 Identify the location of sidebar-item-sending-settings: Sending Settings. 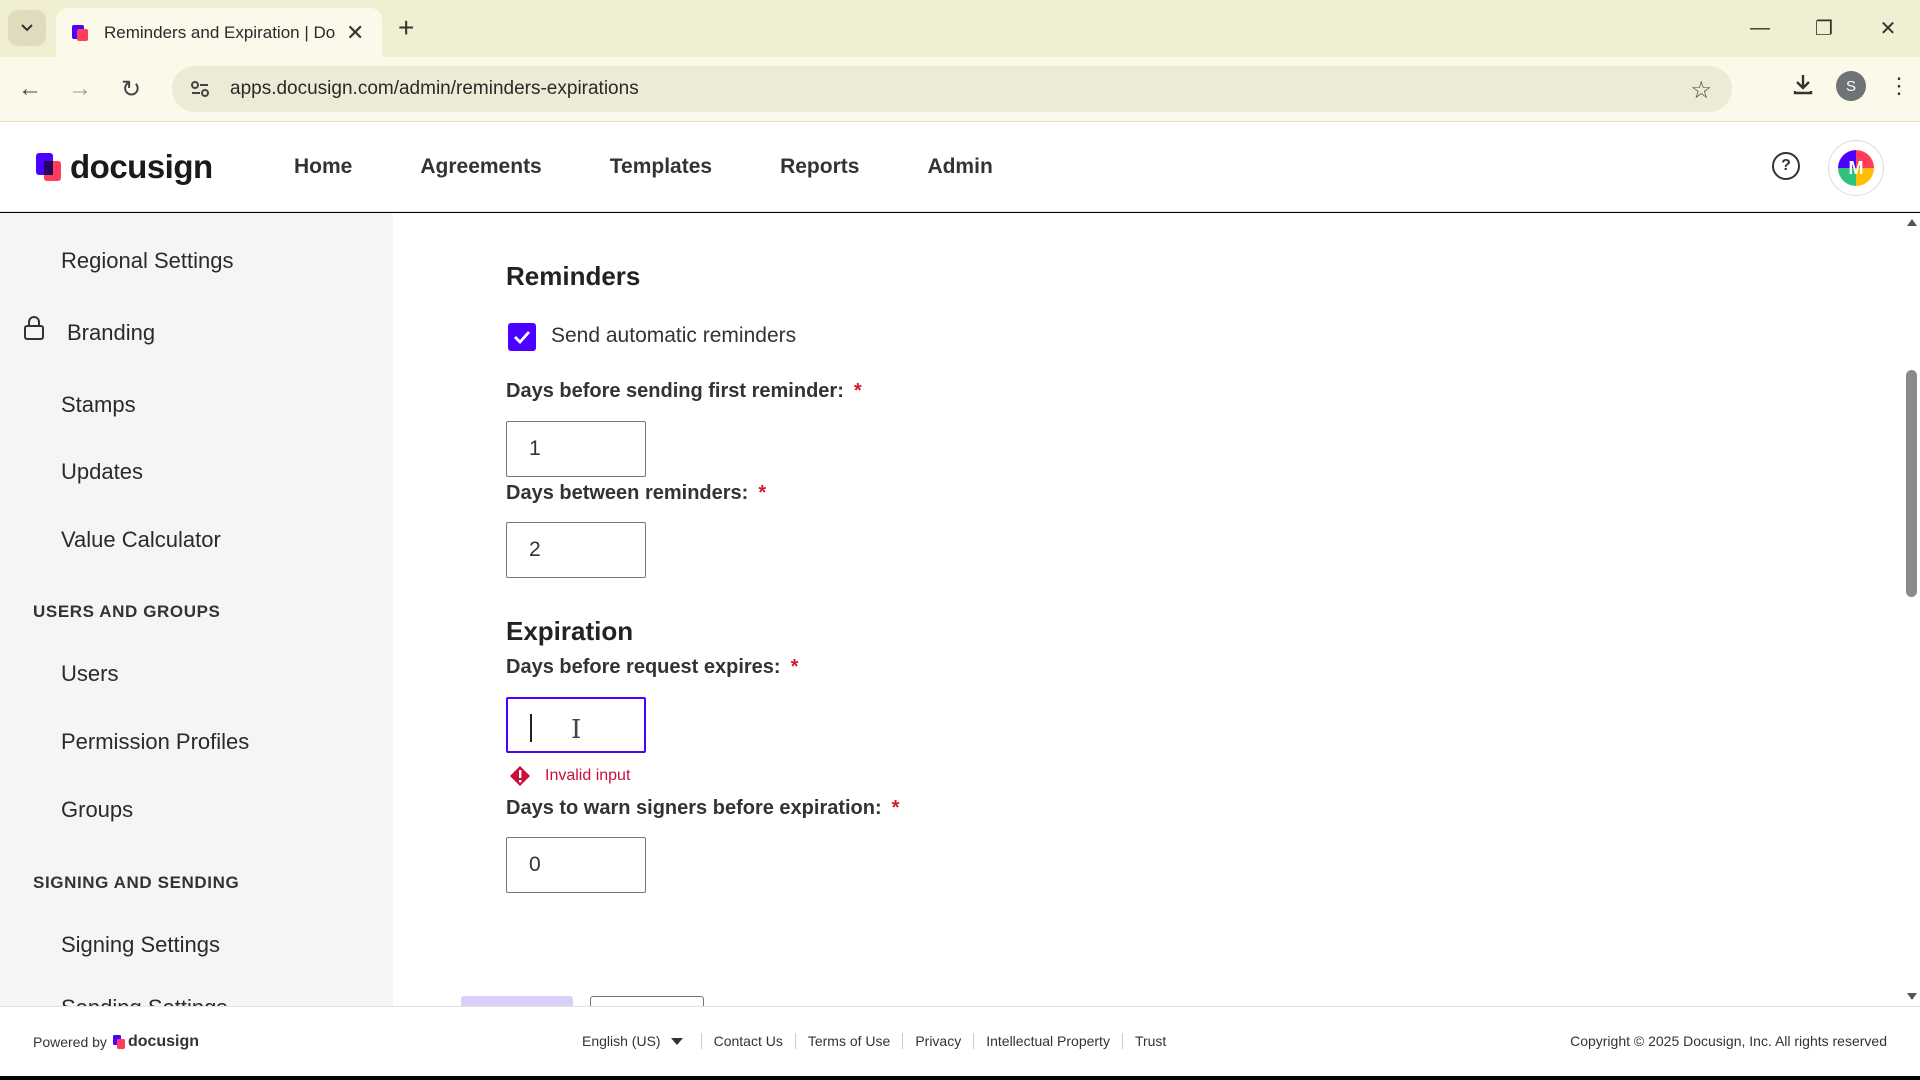
(144, 1000).